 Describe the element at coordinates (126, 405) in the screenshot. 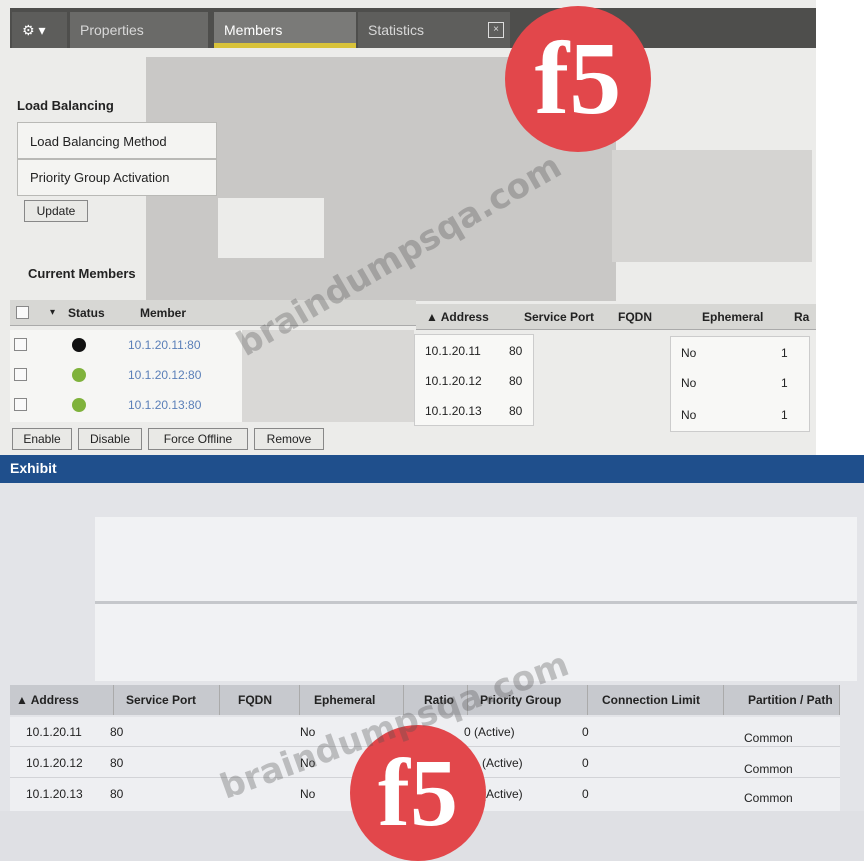

I see `table-row: 10.1.20.13:80` at that location.